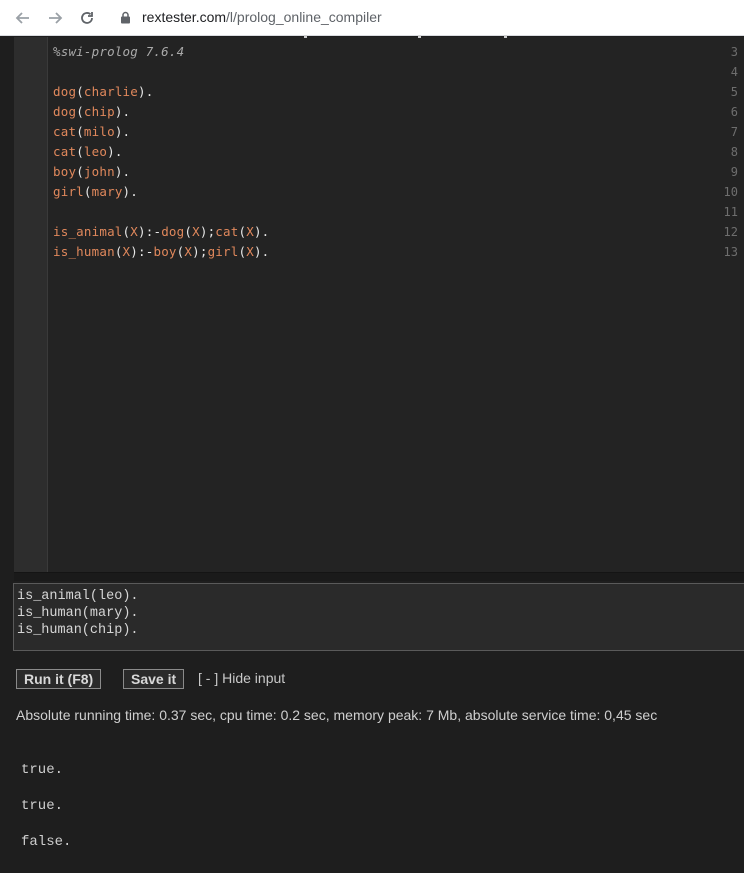  I want to click on code-line: cat(milo)., so click(92, 131).